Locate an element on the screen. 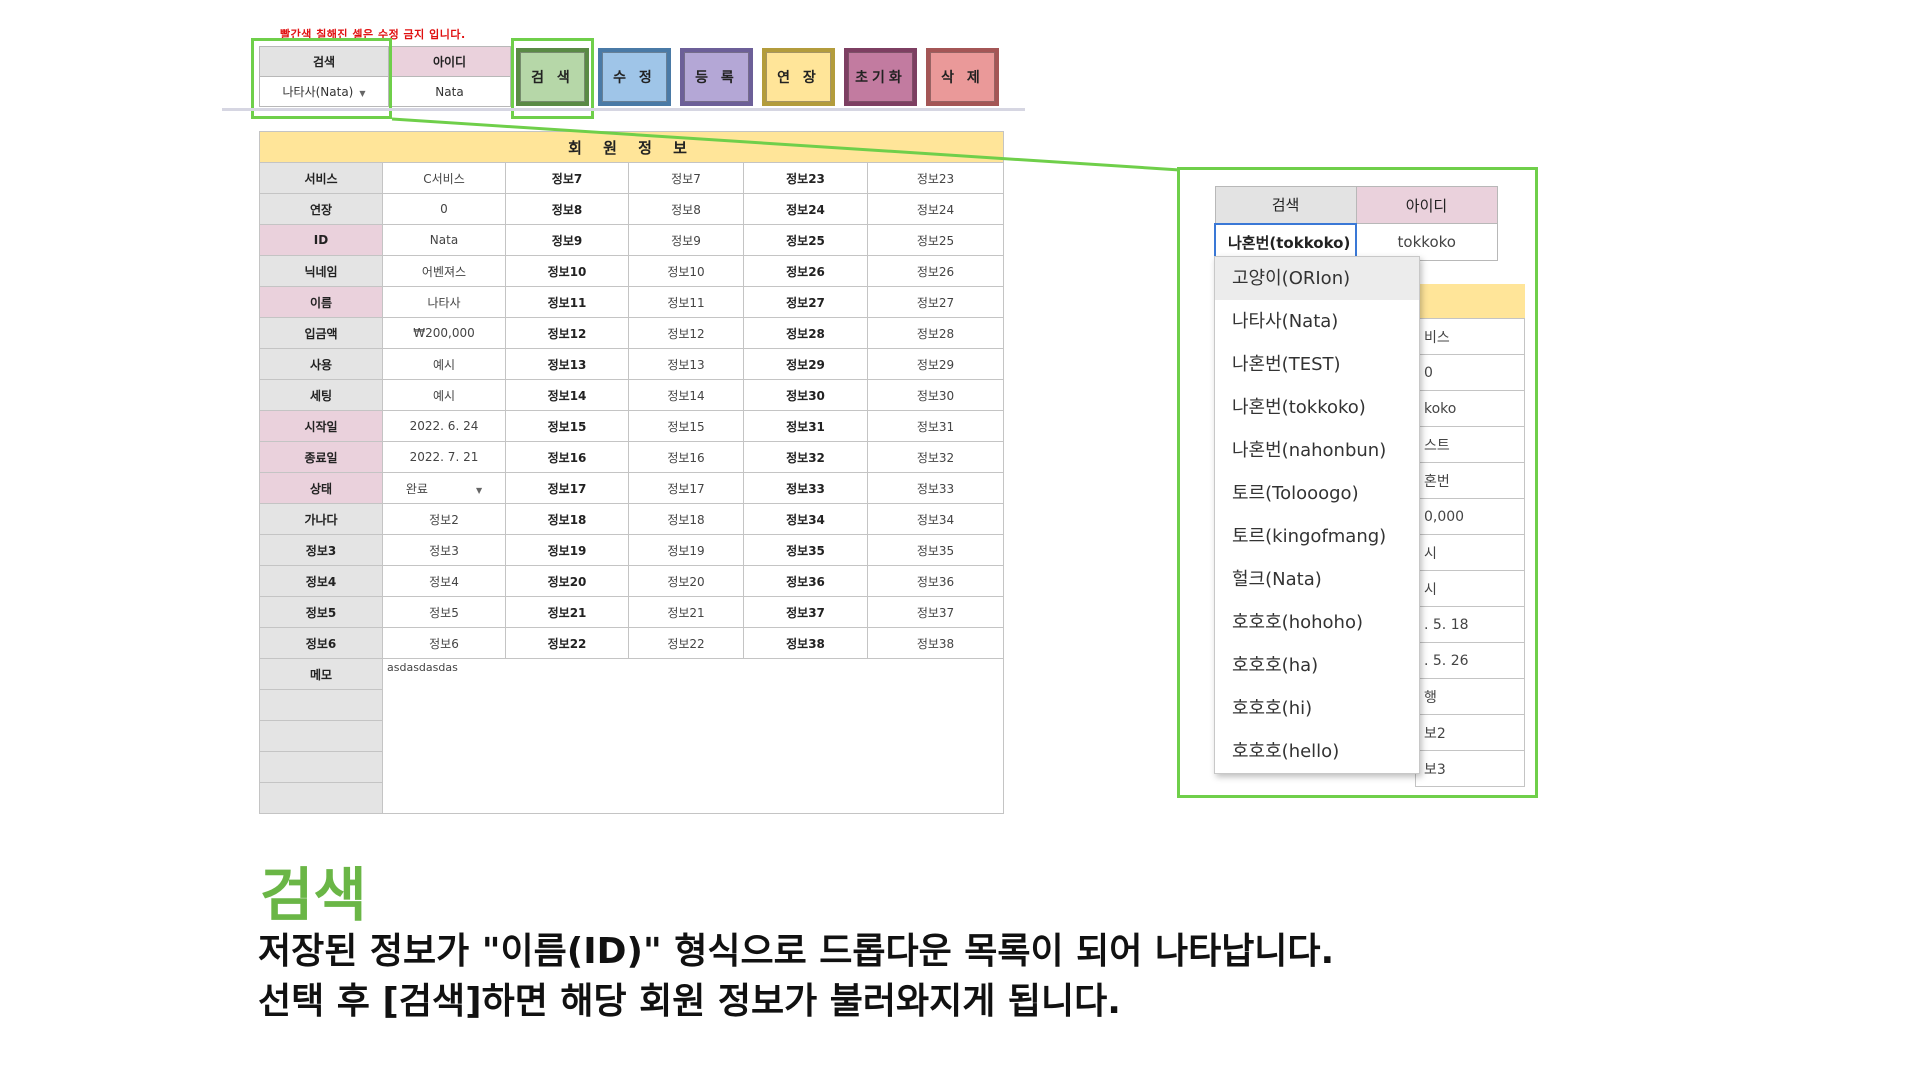 Image resolution: width=1920 pixels, height=1080 pixels. caption-line-2: 선택 후 [검색]하면 해당 회원 정보가 불러와지게 됩니다. is located at coordinates (689, 1001).